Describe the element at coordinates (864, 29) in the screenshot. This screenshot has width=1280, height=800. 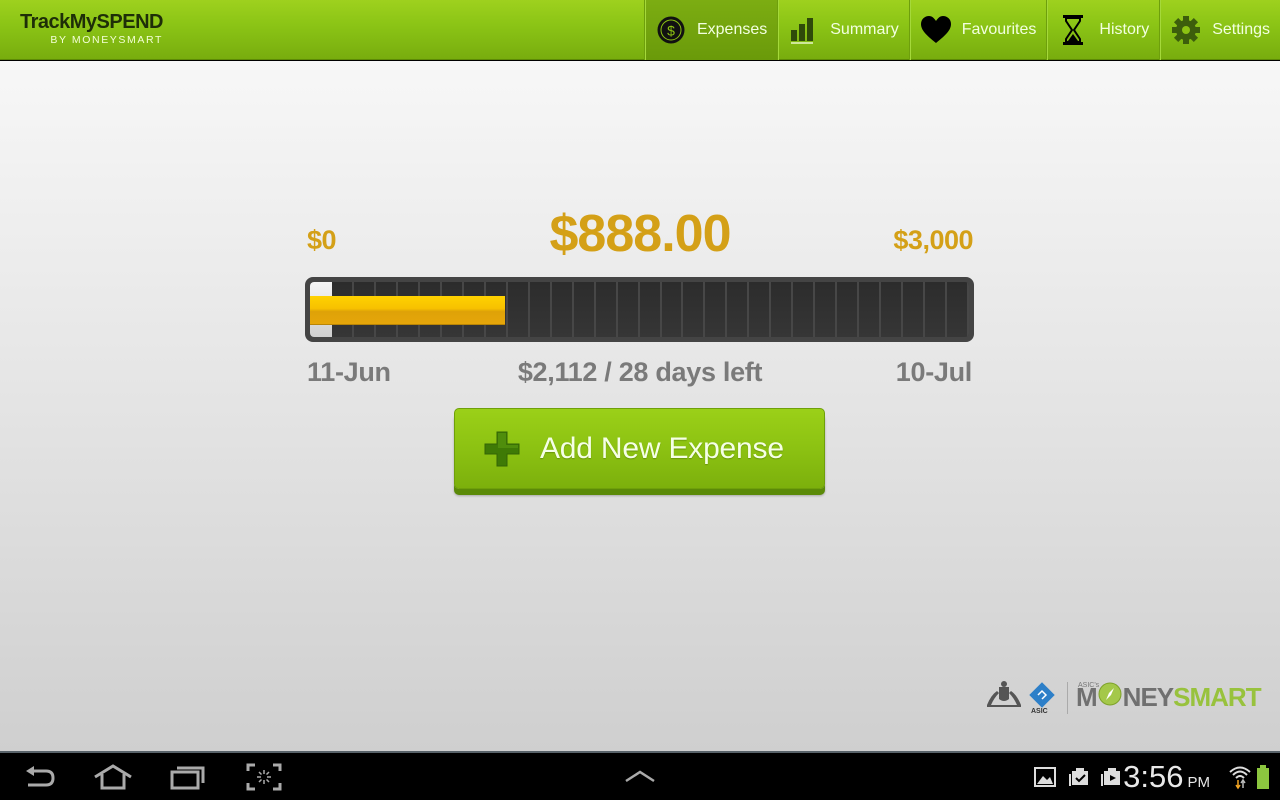
I see `nav-label: Summary` at that location.